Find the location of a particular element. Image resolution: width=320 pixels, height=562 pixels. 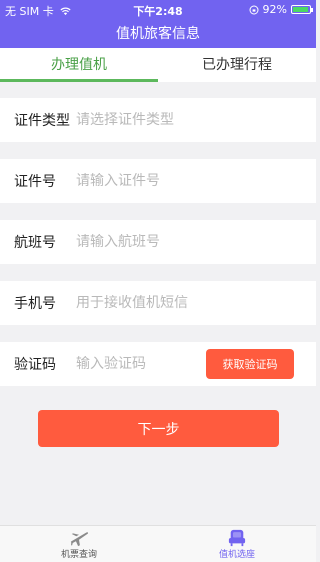

page-title: 值机旅客信息 is located at coordinates (158, 34).